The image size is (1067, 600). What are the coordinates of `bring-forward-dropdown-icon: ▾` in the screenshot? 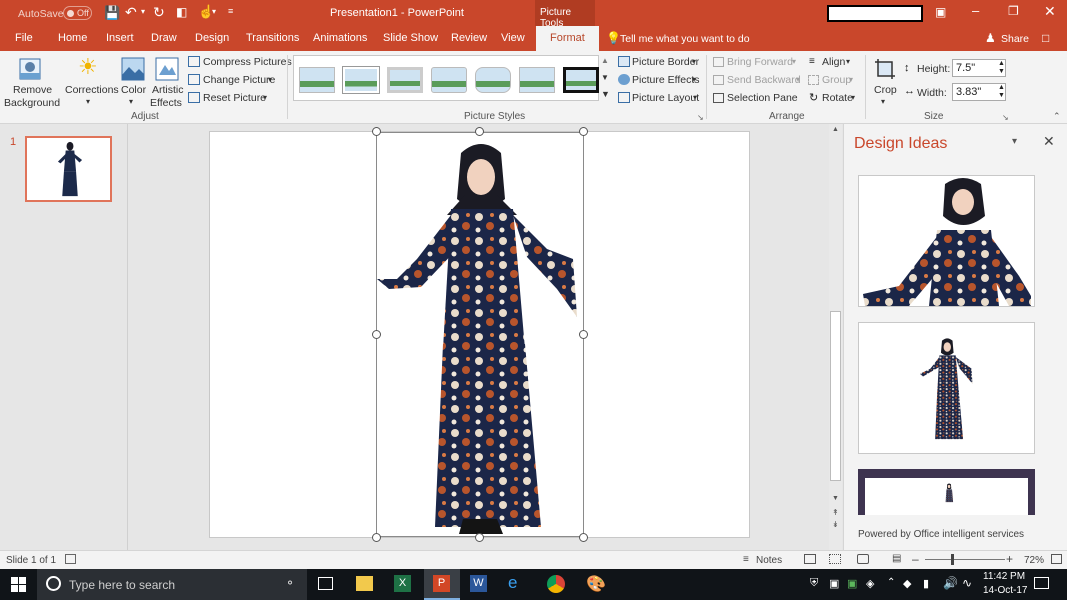 It's located at (794, 61).